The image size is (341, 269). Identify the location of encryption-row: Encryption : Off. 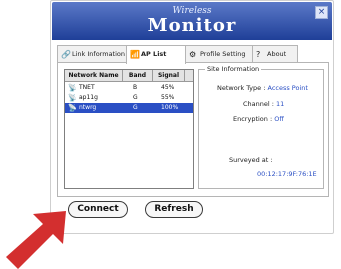
(258, 119).